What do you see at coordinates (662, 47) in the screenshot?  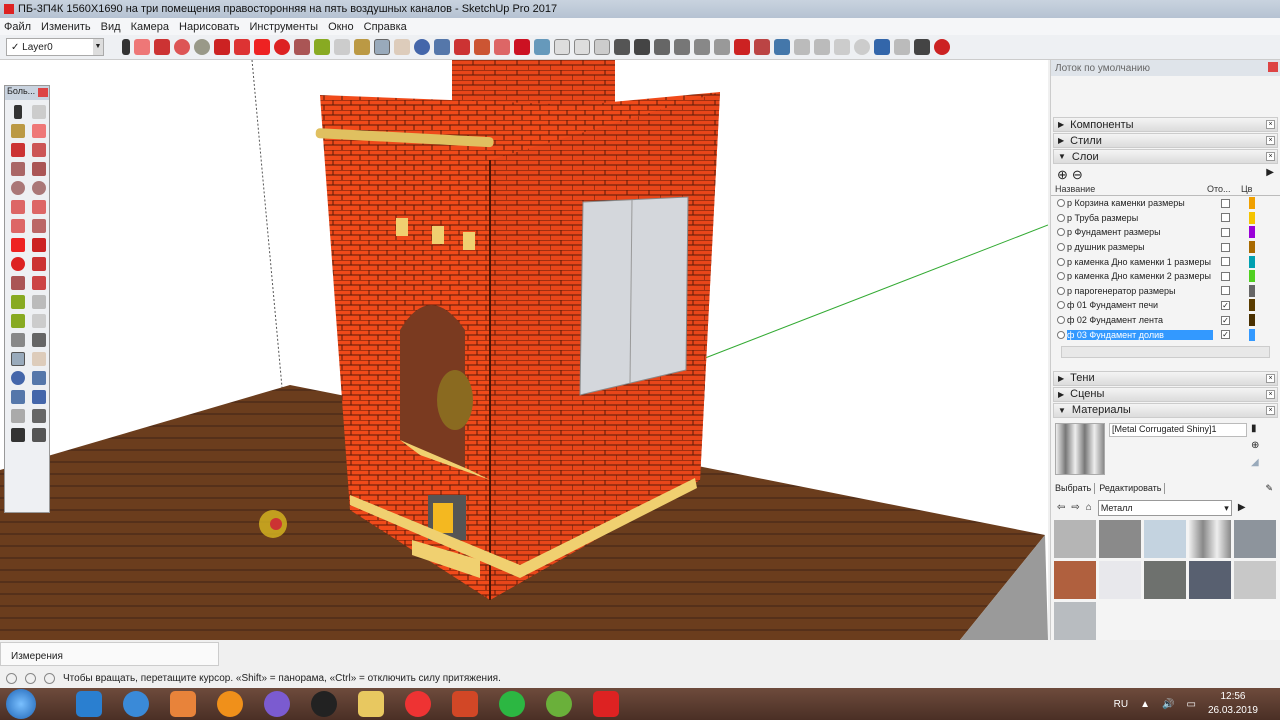 I see `style-mono-icon` at bounding box center [662, 47].